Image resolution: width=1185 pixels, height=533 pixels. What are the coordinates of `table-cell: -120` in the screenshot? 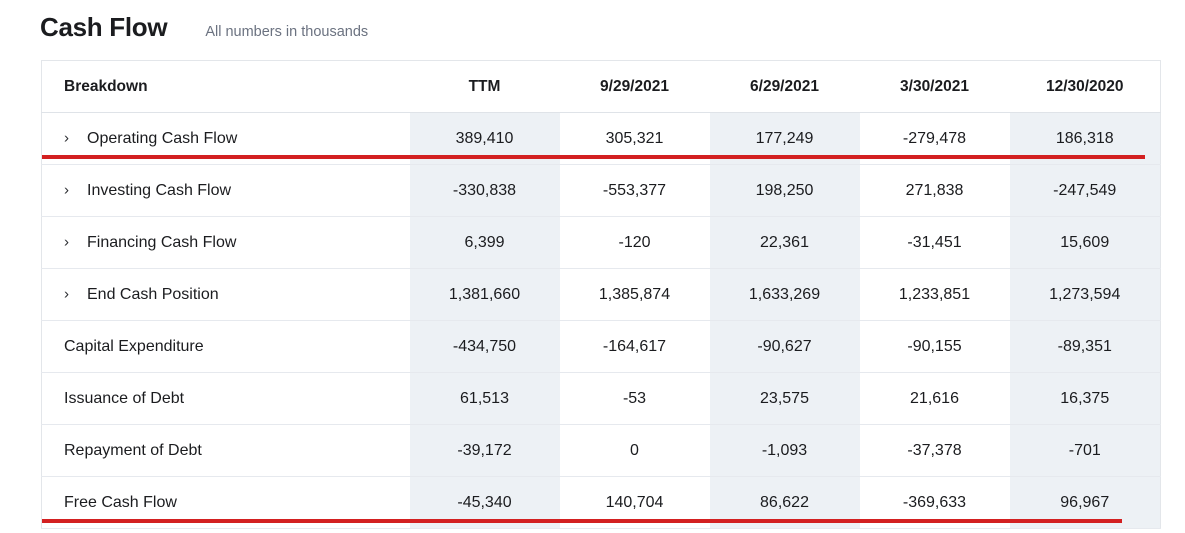 It's located at (634, 242).